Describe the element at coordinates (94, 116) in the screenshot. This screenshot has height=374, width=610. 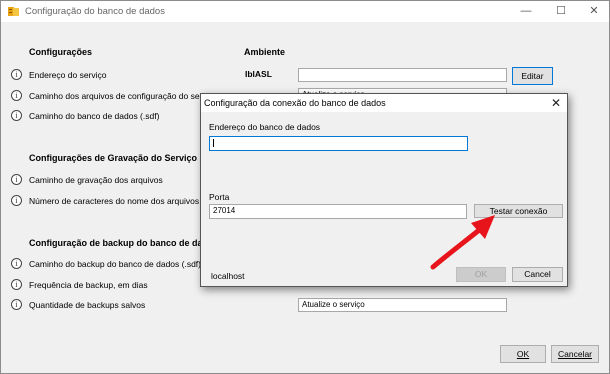
I see `caminho-banco-label: Caminho do banco de dados (.sdf)` at that location.